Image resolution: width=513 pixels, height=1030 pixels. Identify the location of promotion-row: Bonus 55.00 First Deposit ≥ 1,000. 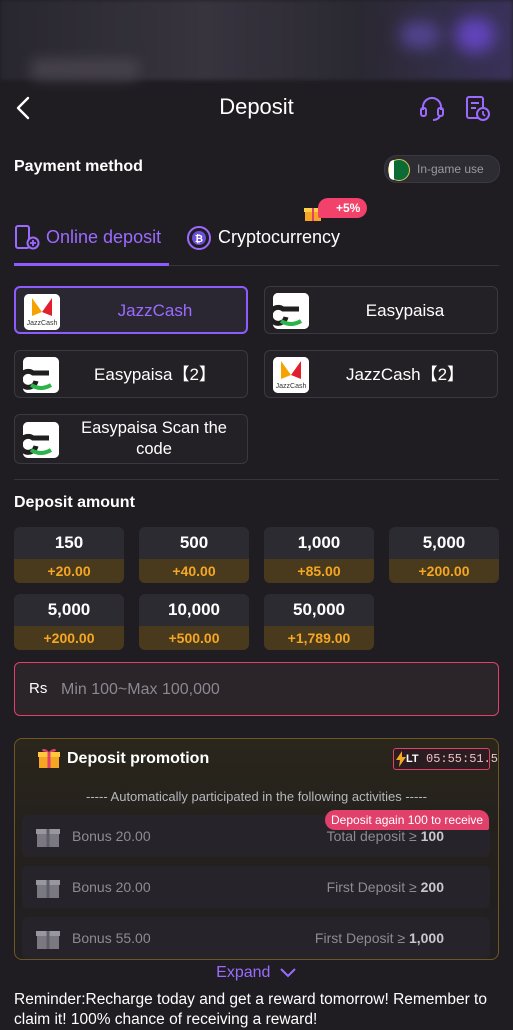
(256, 938).